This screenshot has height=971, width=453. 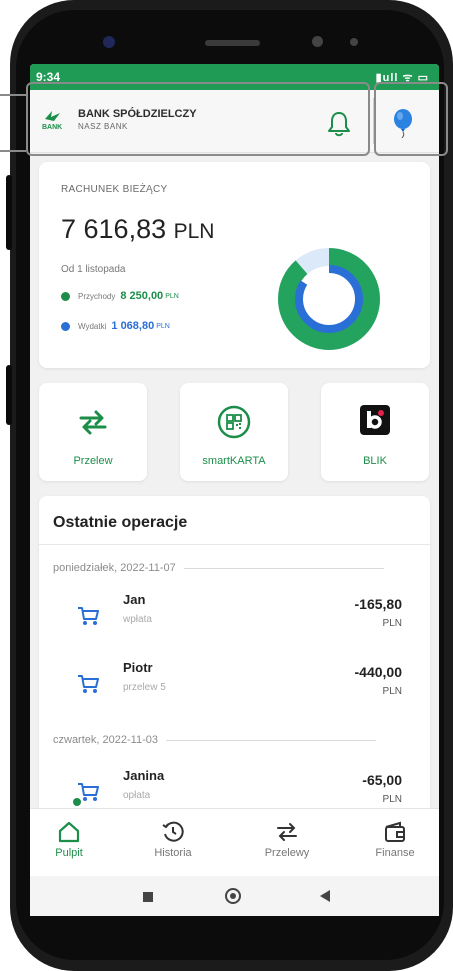 What do you see at coordinates (163, 326) in the screenshot?
I see `expense-currency: PLN` at bounding box center [163, 326].